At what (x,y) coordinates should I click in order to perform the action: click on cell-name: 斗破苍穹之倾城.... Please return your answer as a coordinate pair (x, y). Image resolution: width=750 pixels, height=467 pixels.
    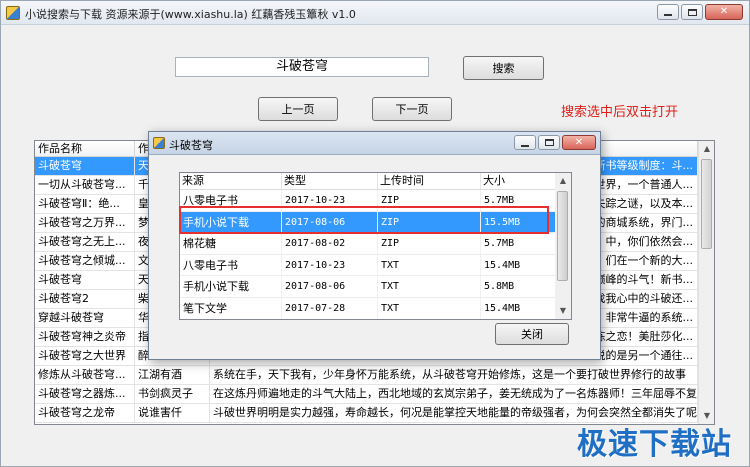
    Looking at the image, I should click on (85, 261).